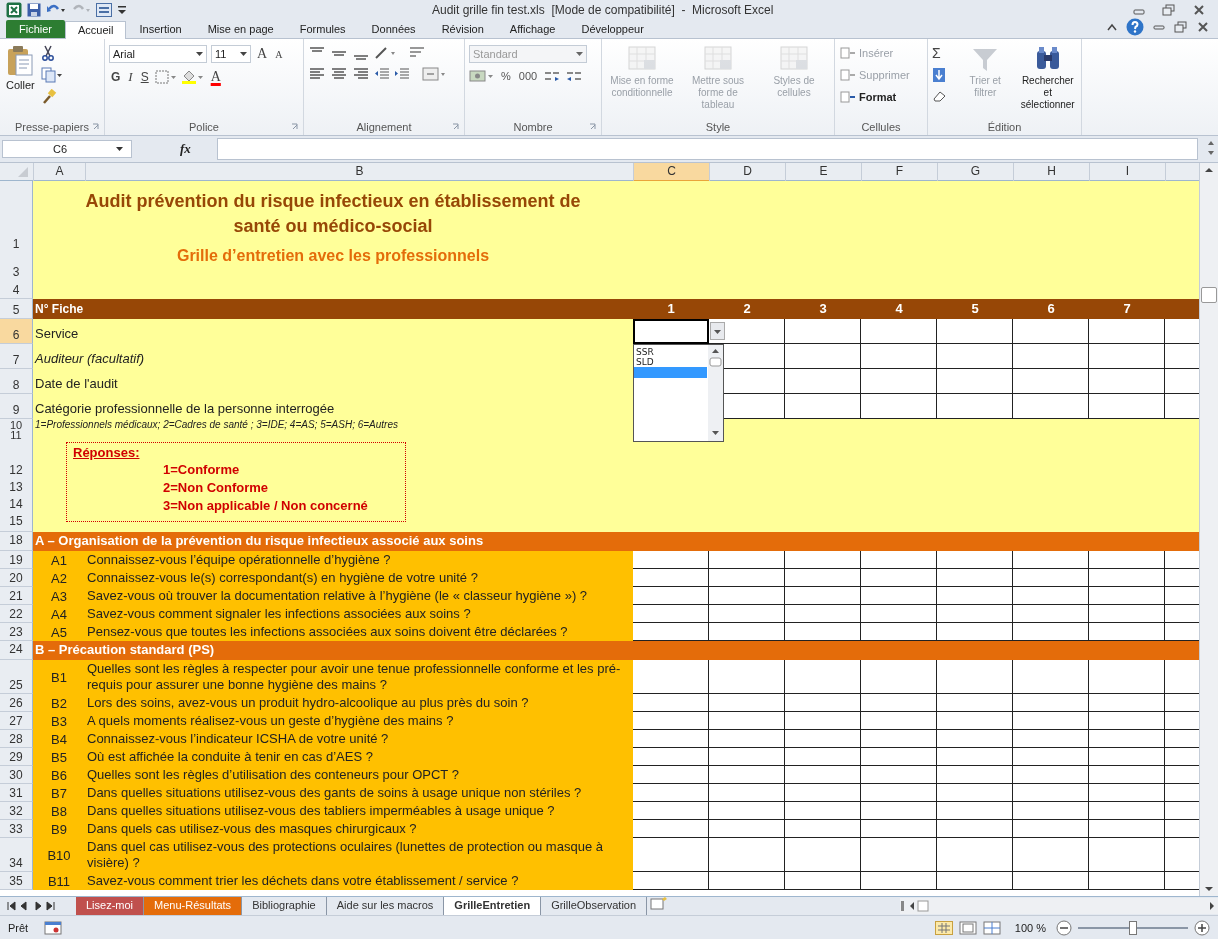 This screenshot has height=939, width=1218. Describe the element at coordinates (16, 309) in the screenshot. I see `row-header: 5` at that location.